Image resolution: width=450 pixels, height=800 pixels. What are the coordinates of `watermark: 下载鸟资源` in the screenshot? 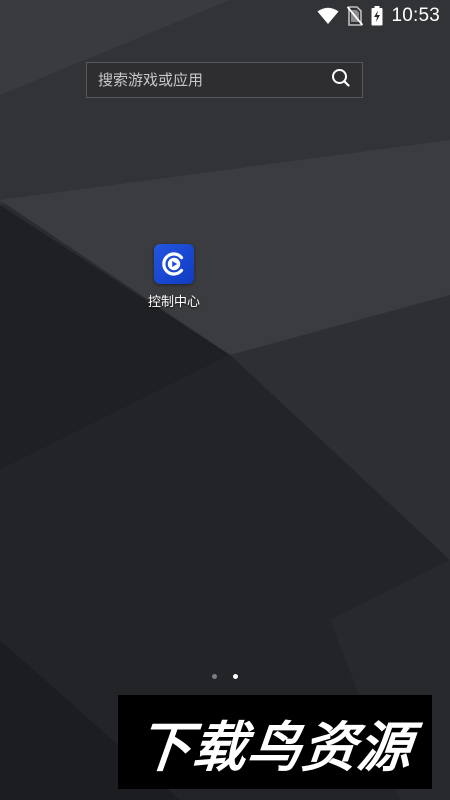 It's located at (275, 742).